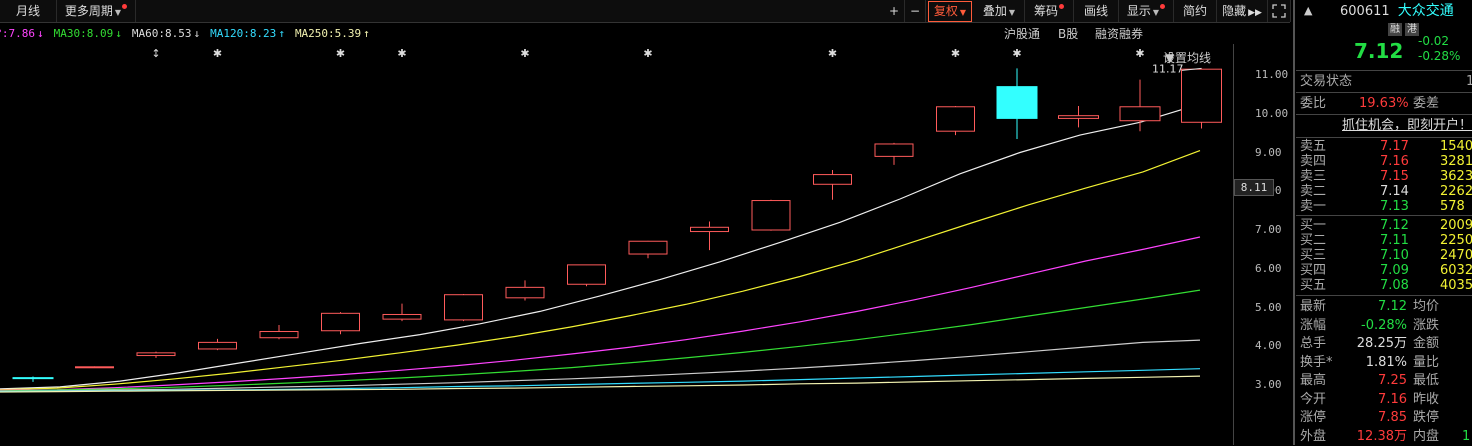  Describe the element at coordinates (1426, 343) in the screenshot. I see `stat-label: 金额` at that location.